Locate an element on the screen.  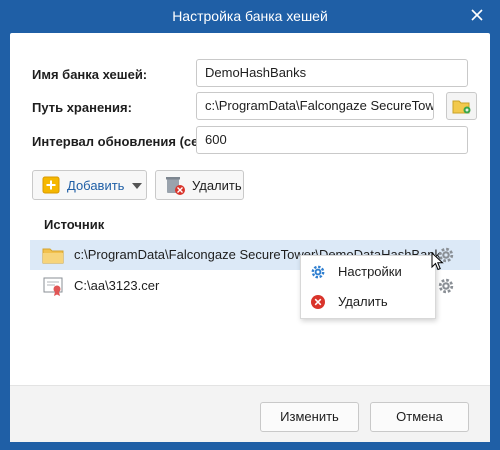
title-bar: Настройка банка хешей is located at coordinates (250, 16).